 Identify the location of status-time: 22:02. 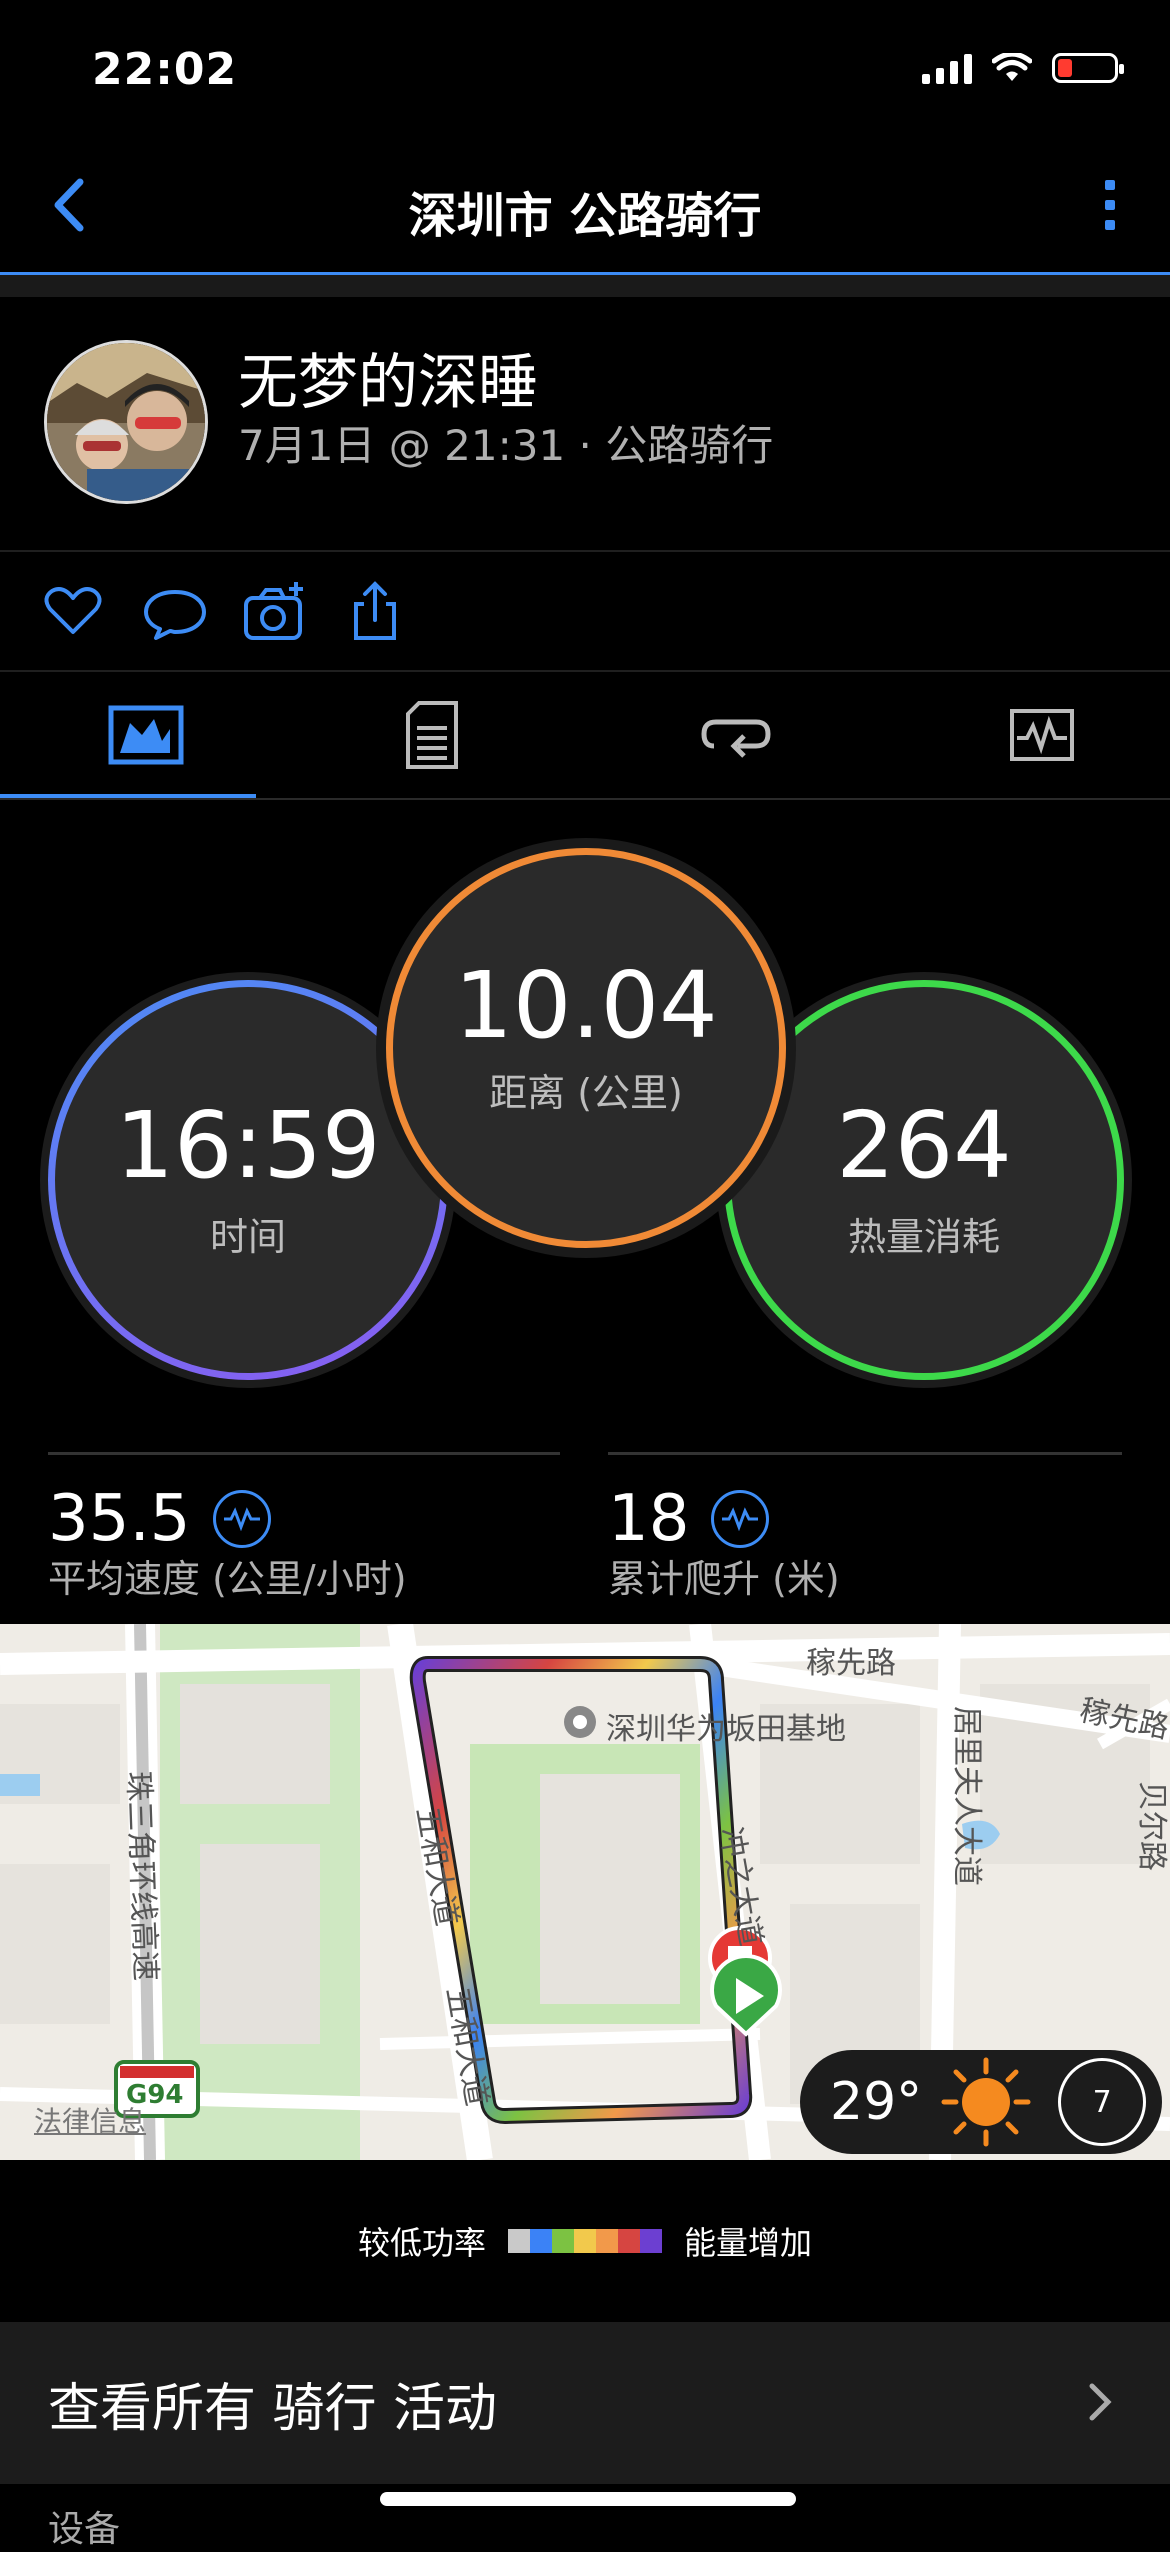
(165, 69).